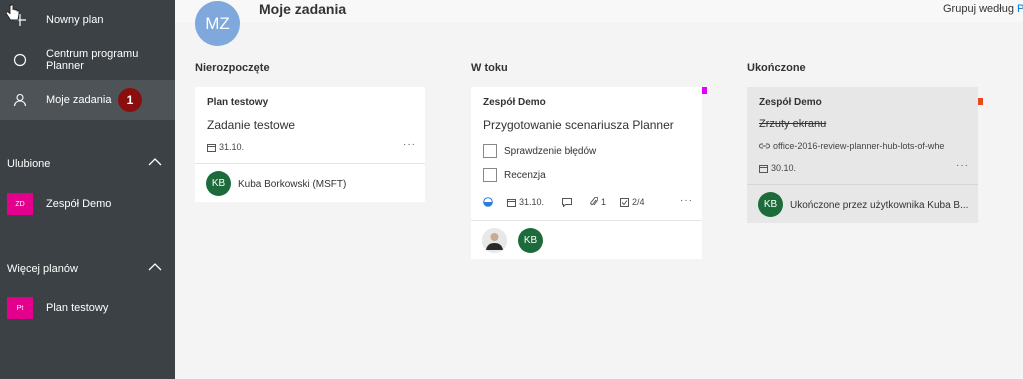 The image size is (1023, 379). What do you see at coordinates (20, 60) in the screenshot?
I see `circle-icon` at bounding box center [20, 60].